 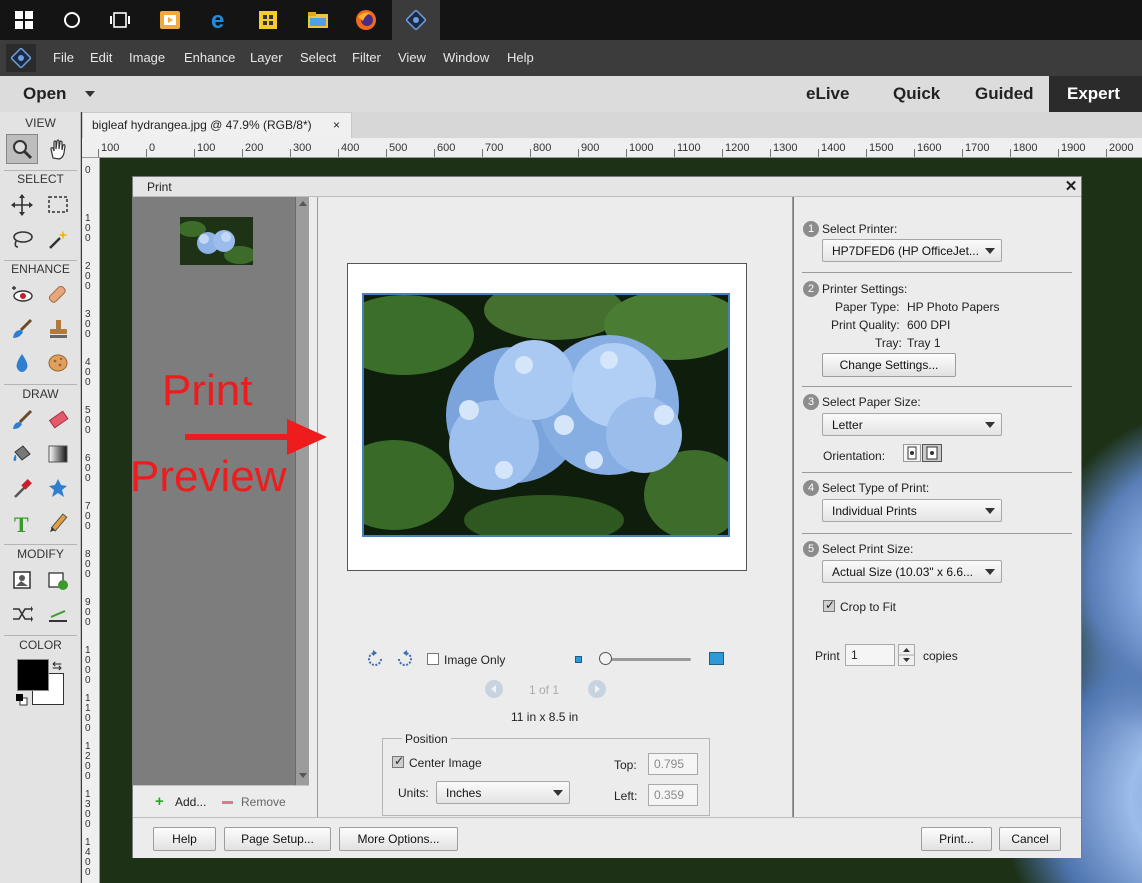 What do you see at coordinates (318, 20) in the screenshot?
I see `folder-icon` at bounding box center [318, 20].